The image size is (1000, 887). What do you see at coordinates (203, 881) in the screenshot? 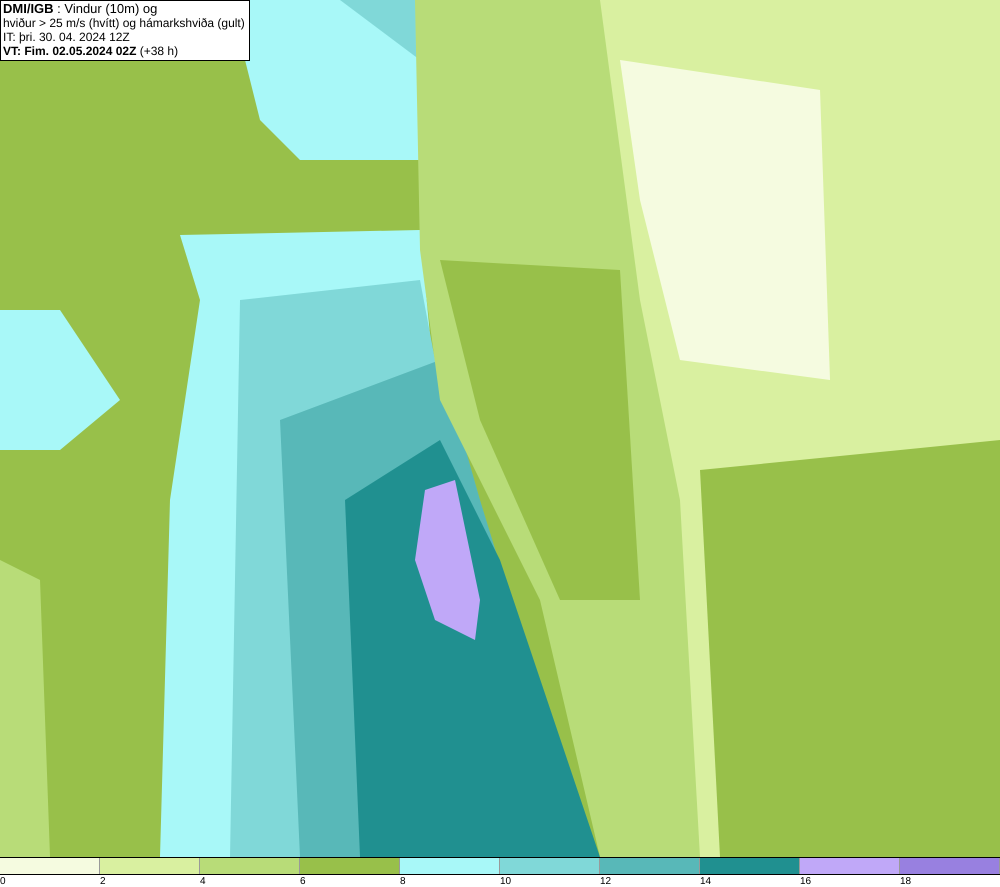
I see `legend-label: 4` at bounding box center [203, 881].